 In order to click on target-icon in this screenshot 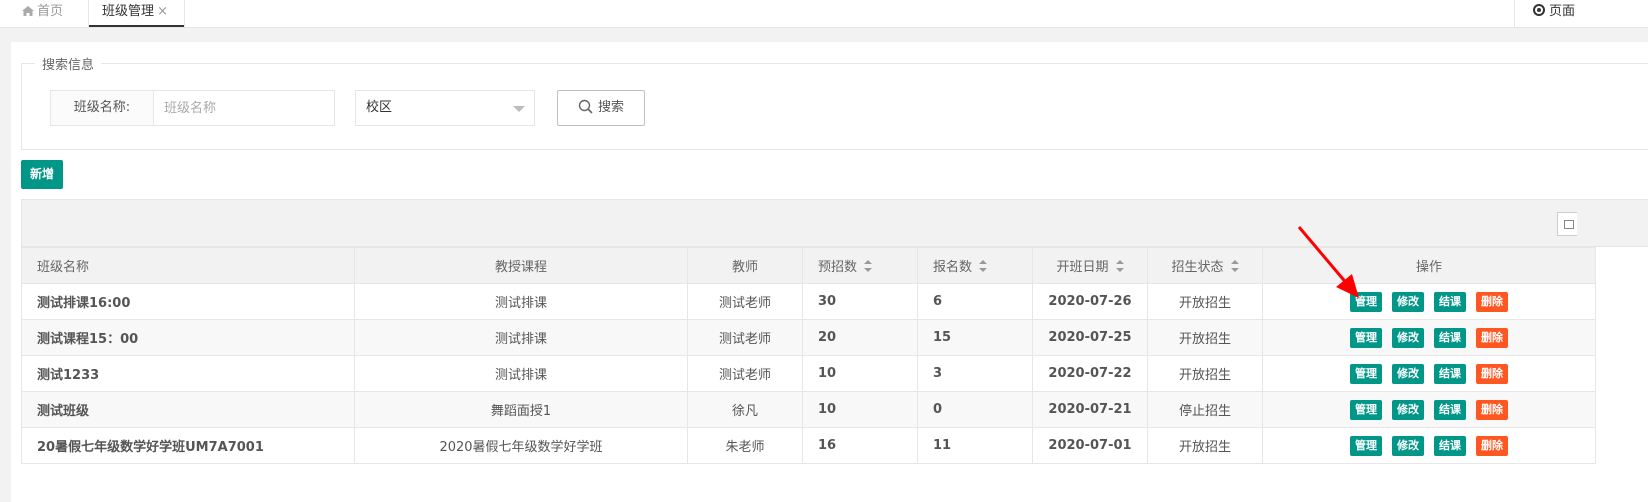, I will do `click(1539, 10)`.